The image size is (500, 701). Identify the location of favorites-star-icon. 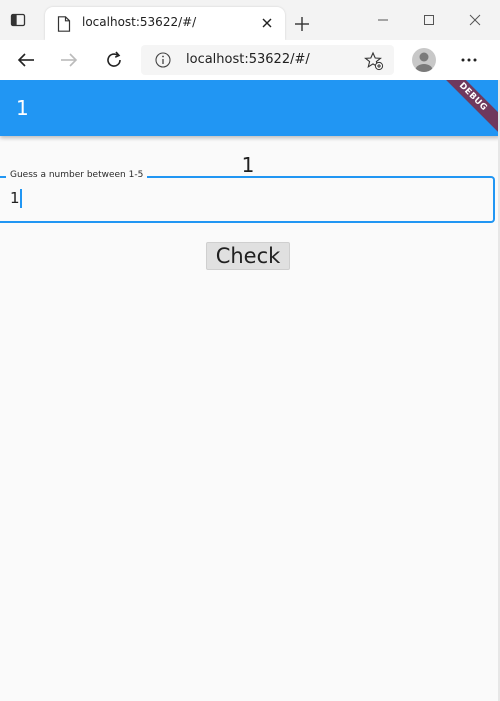
(374, 61).